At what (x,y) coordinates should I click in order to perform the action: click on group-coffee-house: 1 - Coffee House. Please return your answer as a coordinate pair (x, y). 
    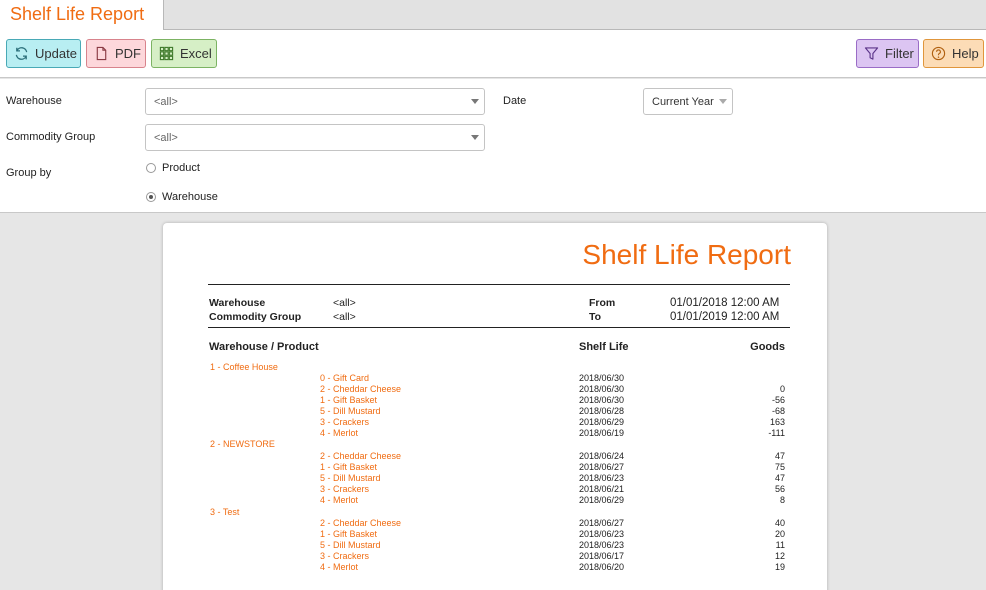
    Looking at the image, I should click on (244, 367).